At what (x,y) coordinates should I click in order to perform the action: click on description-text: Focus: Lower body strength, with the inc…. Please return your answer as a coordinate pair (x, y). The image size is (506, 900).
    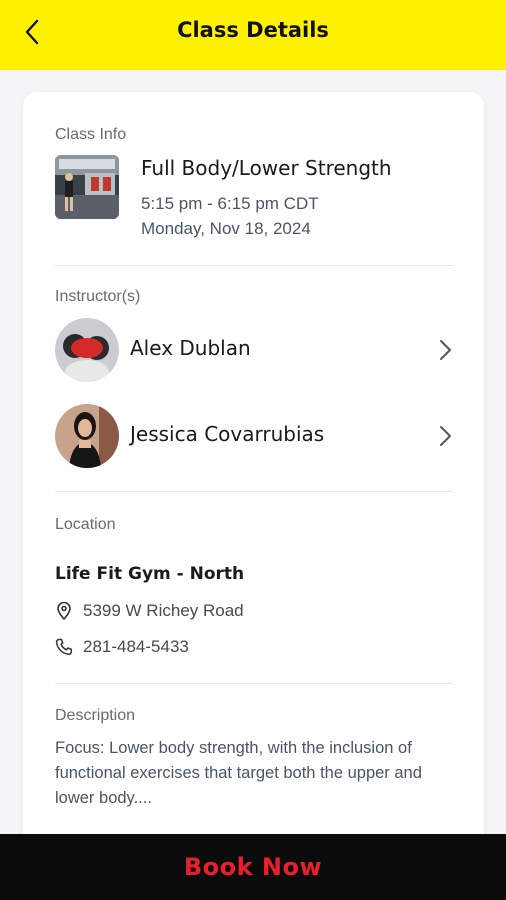
    Looking at the image, I should click on (238, 773).